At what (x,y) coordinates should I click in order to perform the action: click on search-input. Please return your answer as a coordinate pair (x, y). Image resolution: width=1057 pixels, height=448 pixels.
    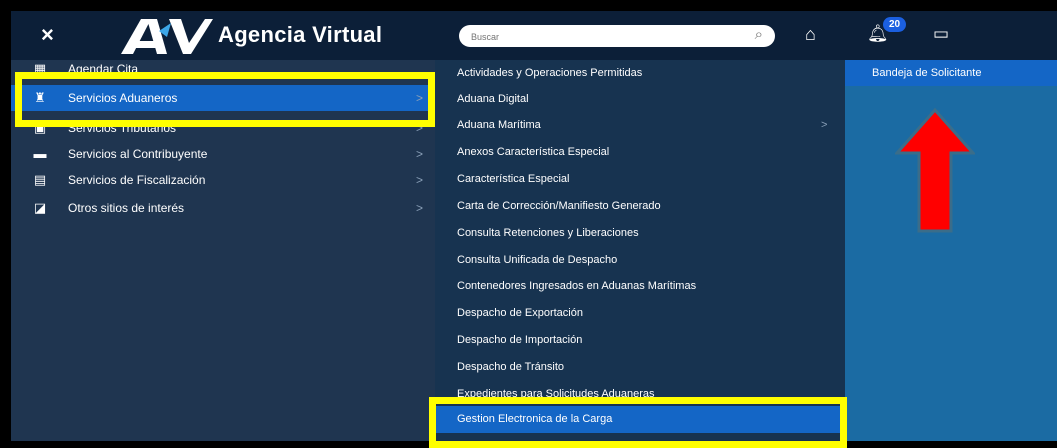
    Looking at the image, I should click on (601, 37).